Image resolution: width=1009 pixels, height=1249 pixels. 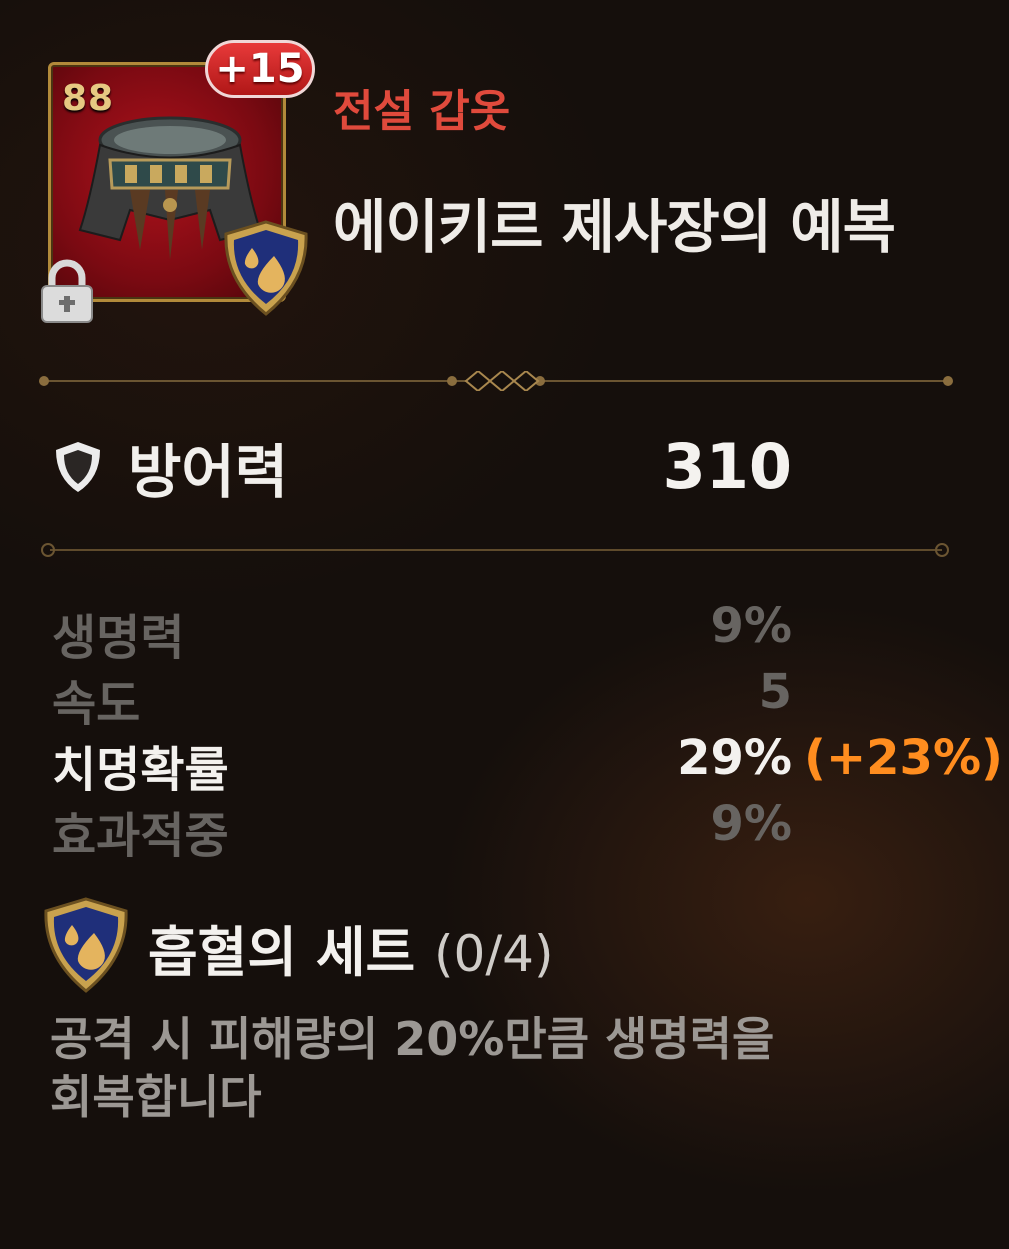 What do you see at coordinates (282, 952) in the screenshot?
I see `set-name: 흡혈의 세트` at bounding box center [282, 952].